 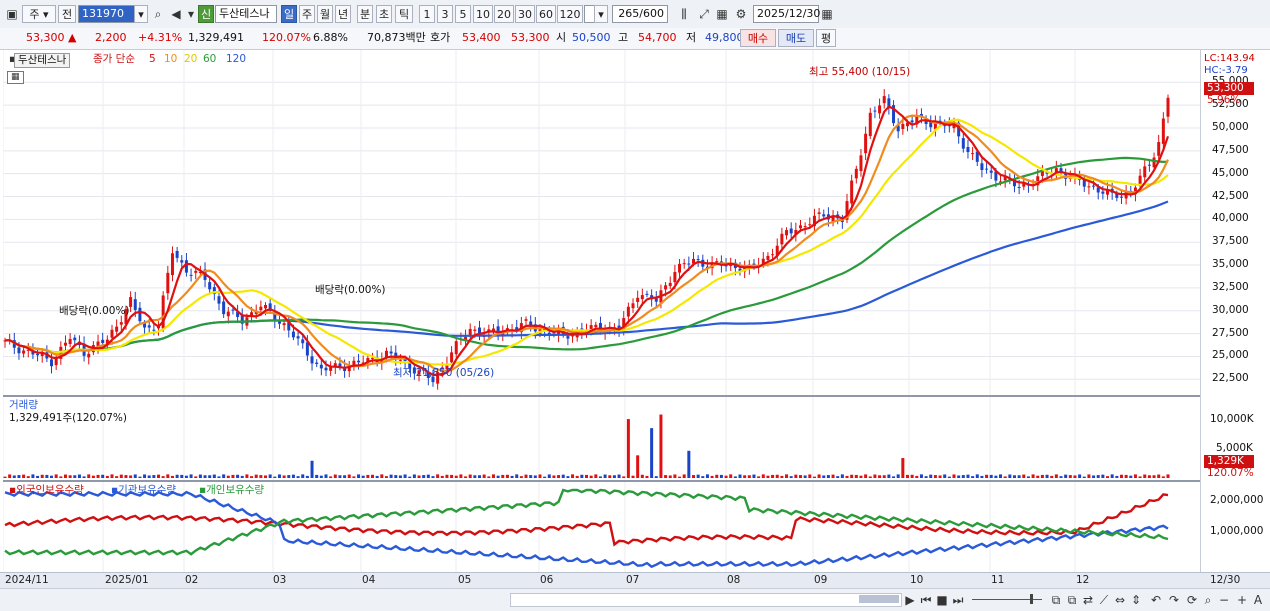 I want to click on step-1-button: 1, so click(x=427, y=14).